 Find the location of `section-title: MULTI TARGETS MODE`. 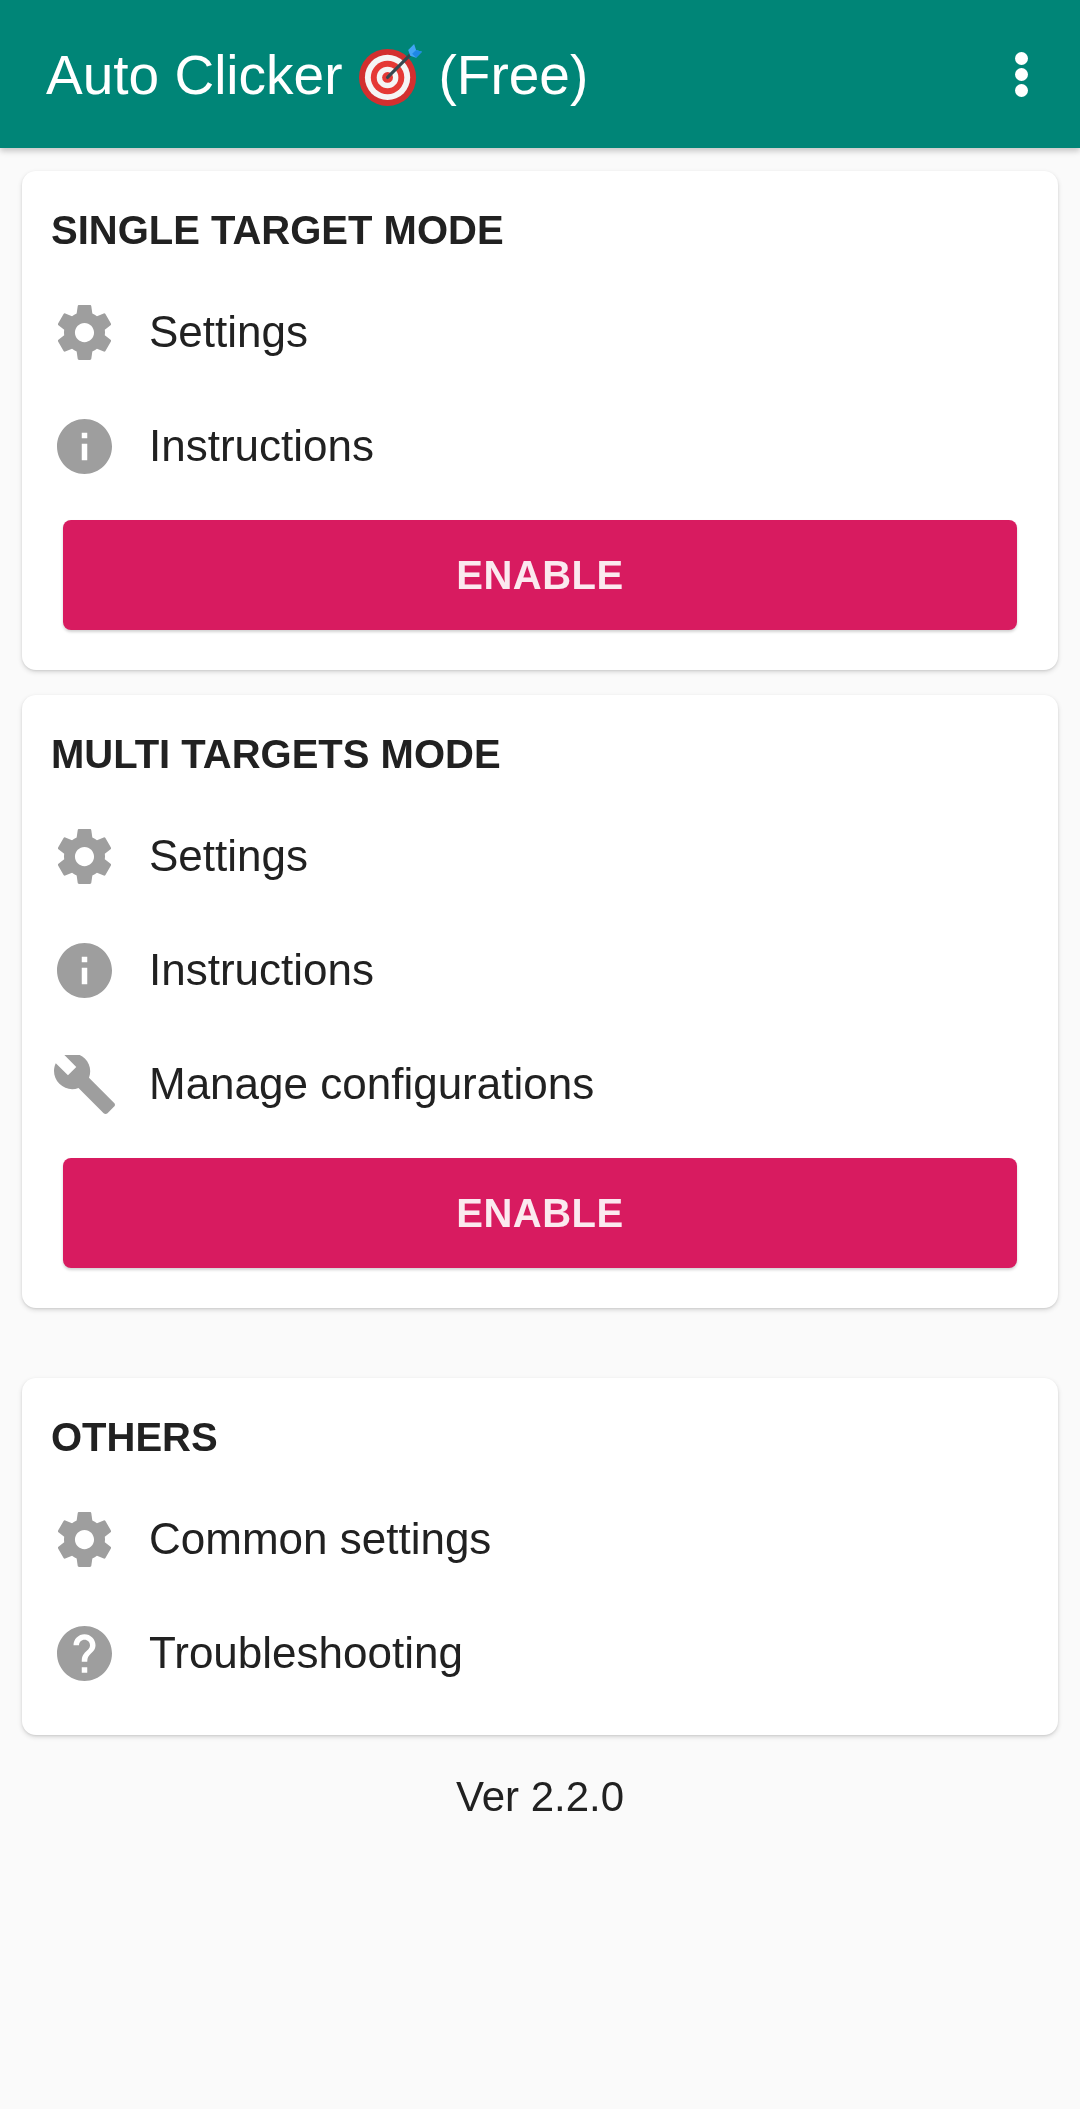

section-title: MULTI TARGETS MODE is located at coordinates (276, 754).